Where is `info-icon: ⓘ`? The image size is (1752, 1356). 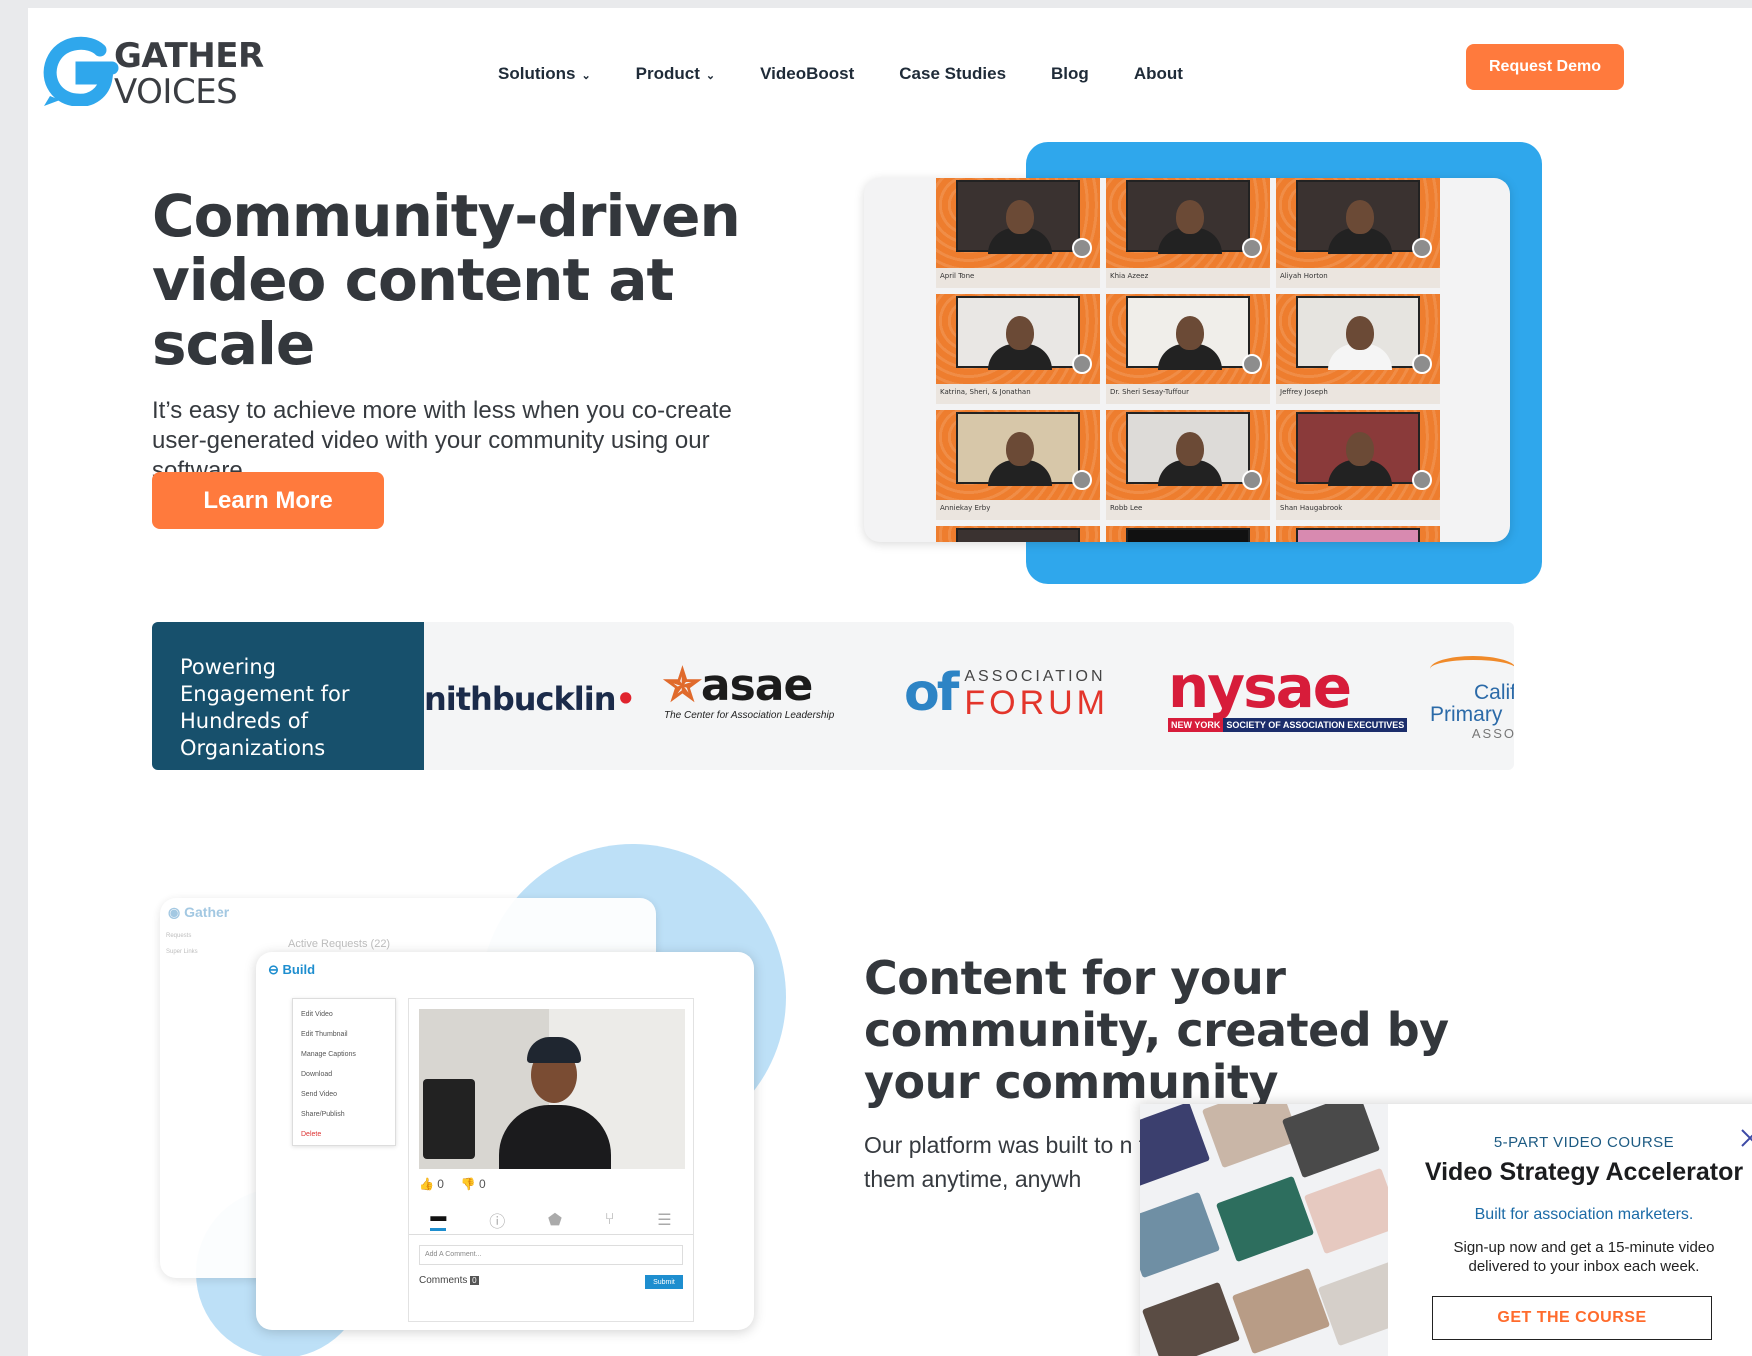 info-icon: ⓘ is located at coordinates (497, 1222).